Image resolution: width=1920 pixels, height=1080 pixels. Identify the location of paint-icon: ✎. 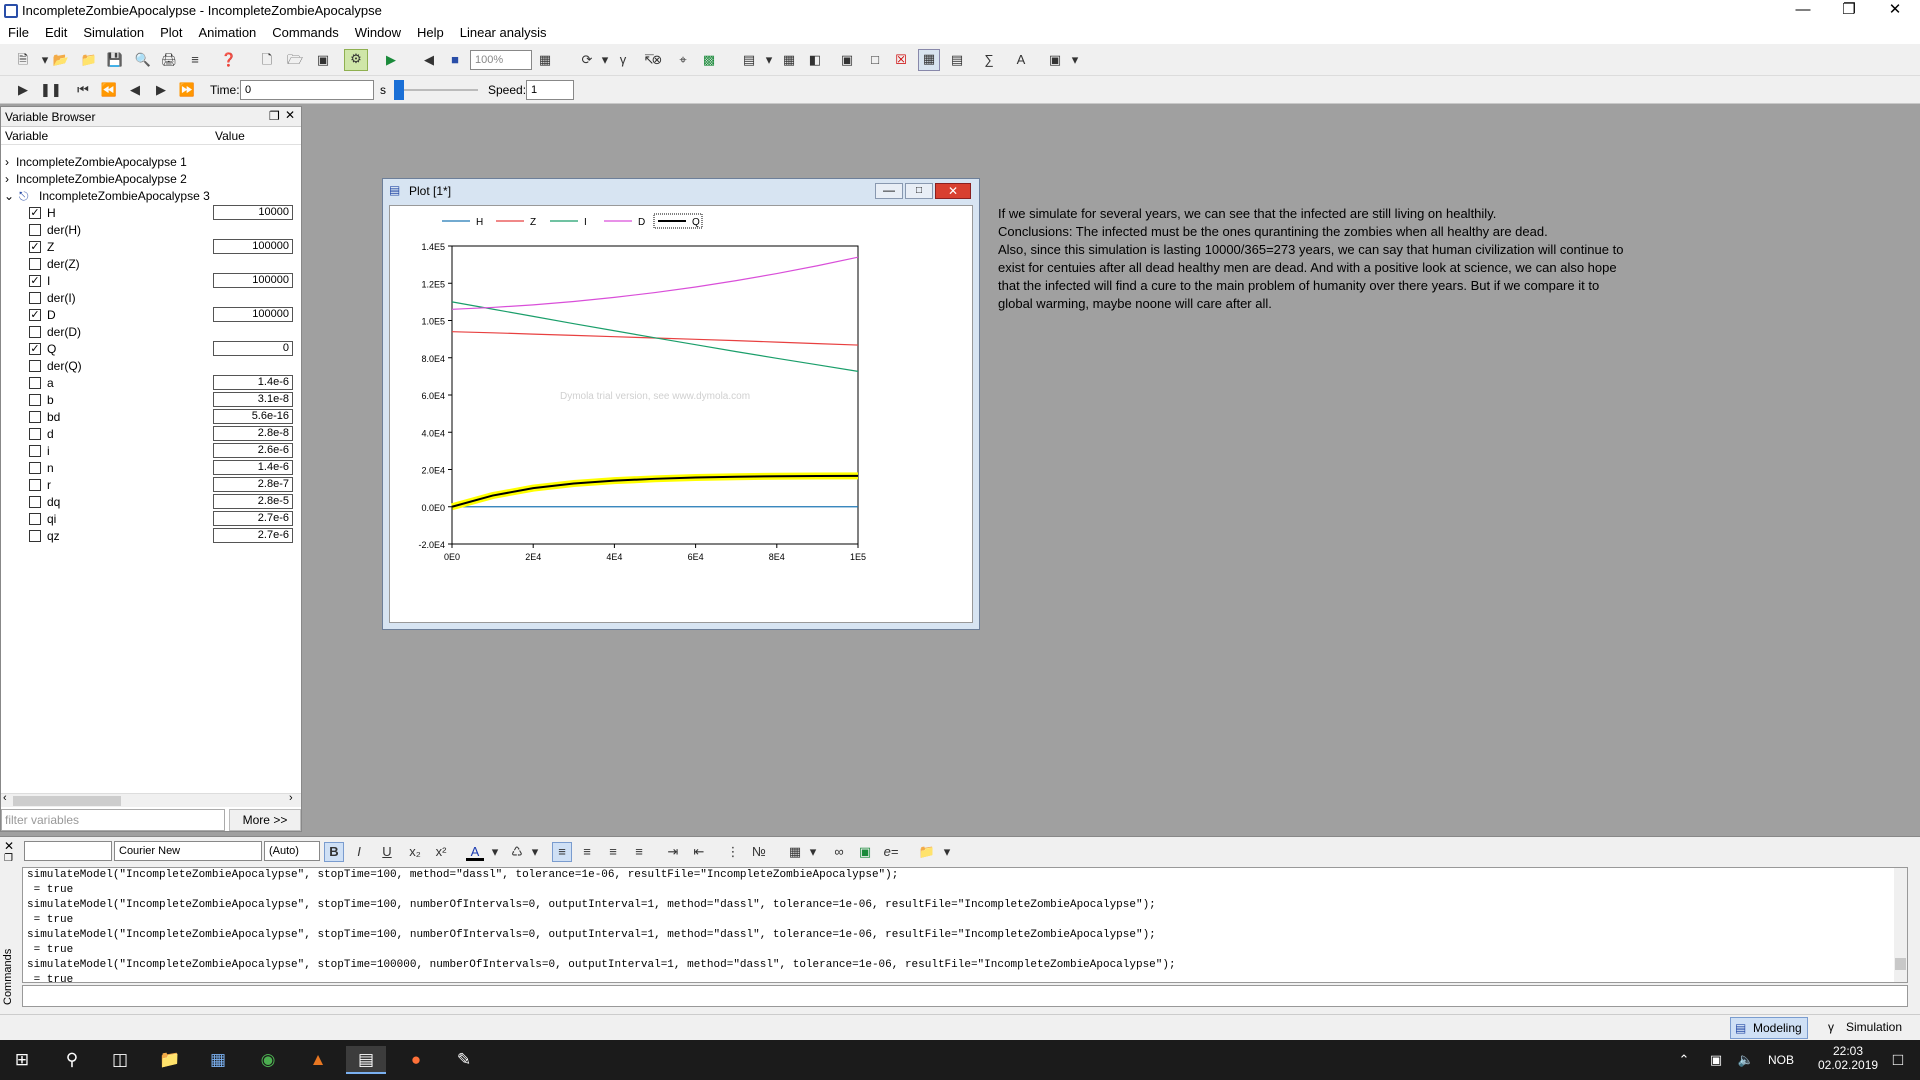
(464, 1060).